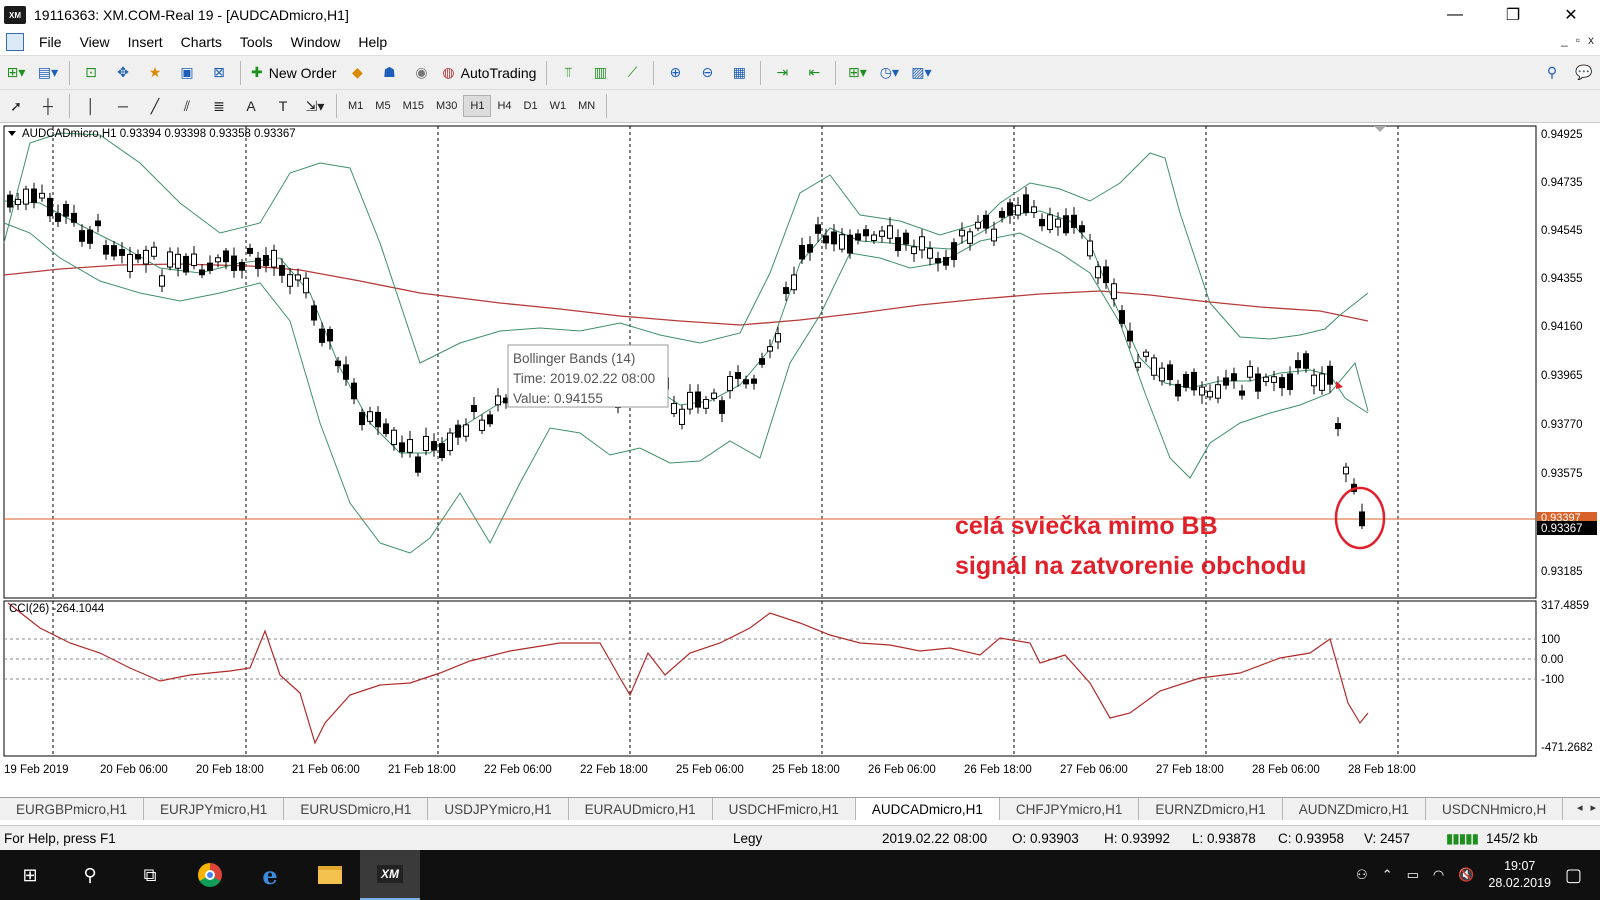  I want to click on tab-usdjpy: USDJPYmicro,H1, so click(498, 809).